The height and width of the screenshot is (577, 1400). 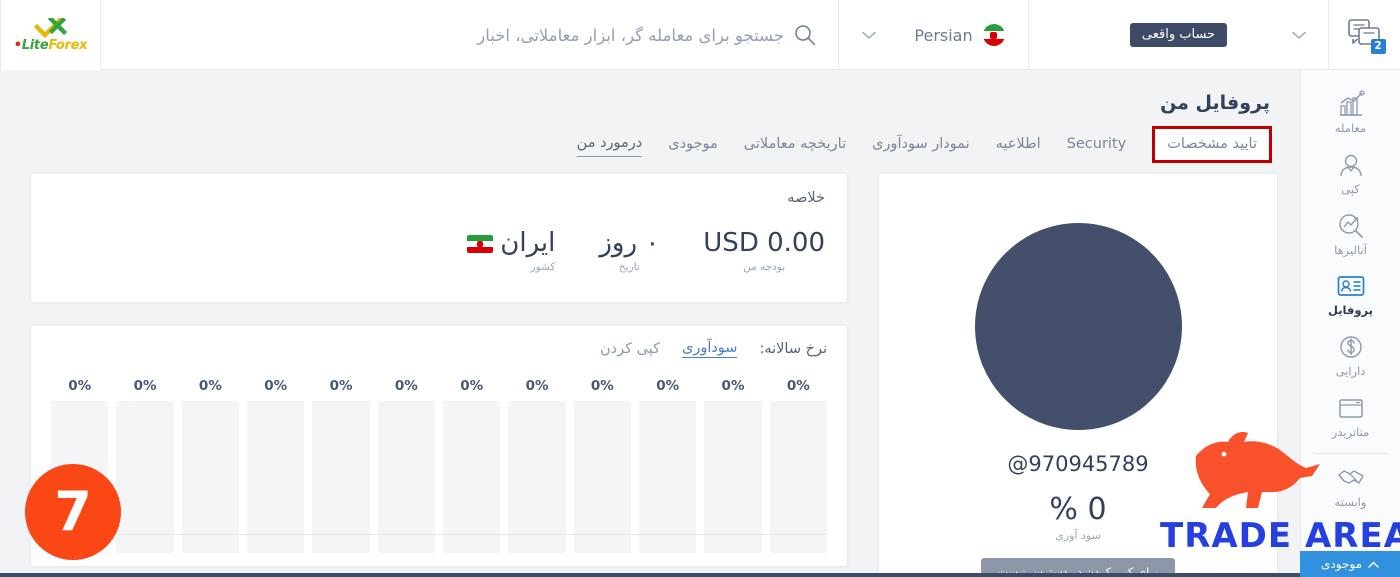 What do you see at coordinates (1373, 564) in the screenshot?
I see `chevron-up-icon` at bounding box center [1373, 564].